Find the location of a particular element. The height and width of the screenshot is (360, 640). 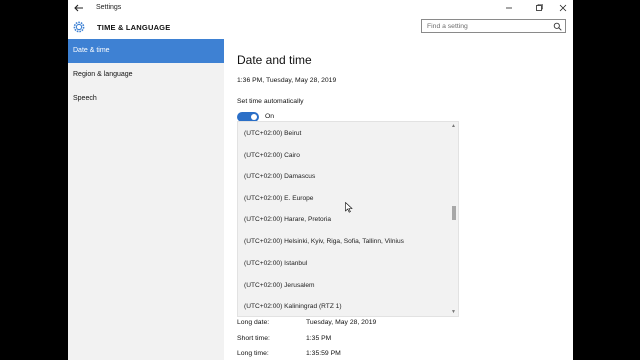

maximize-icon is located at coordinates (539, 8).